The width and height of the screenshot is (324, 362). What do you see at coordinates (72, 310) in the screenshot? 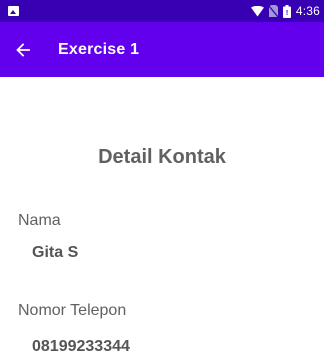
I see `phone-label: Nomor Telepon` at bounding box center [72, 310].